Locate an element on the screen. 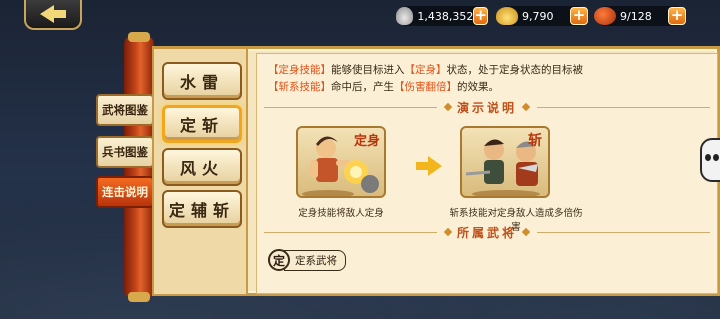  demo-left-caption: 定身技能将敌人定身 is located at coordinates (341, 213).